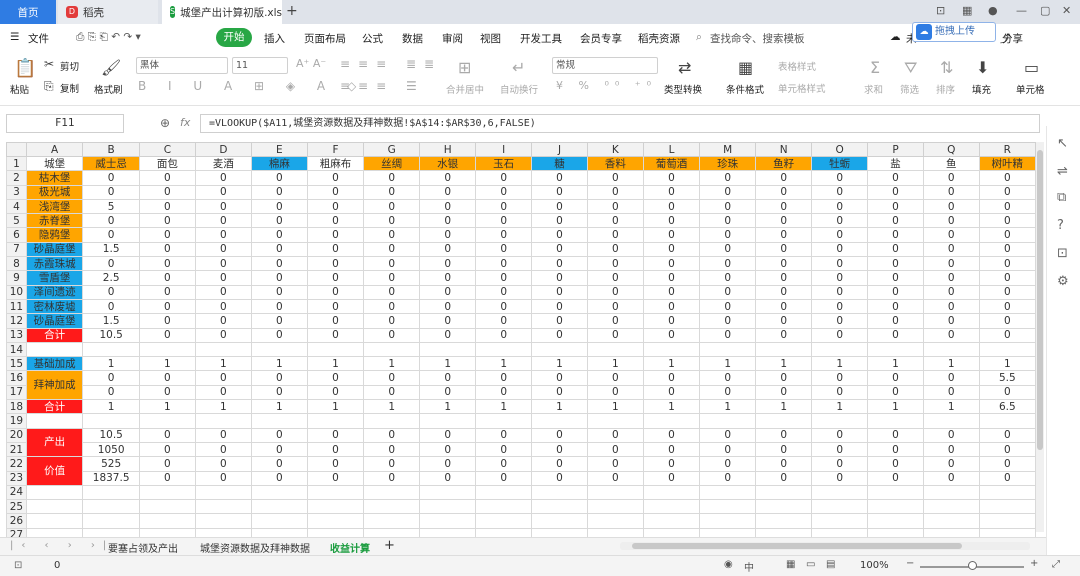 This screenshot has width=1080, height=576. I want to click on cell: 隐鸦堡, so click(54, 235).